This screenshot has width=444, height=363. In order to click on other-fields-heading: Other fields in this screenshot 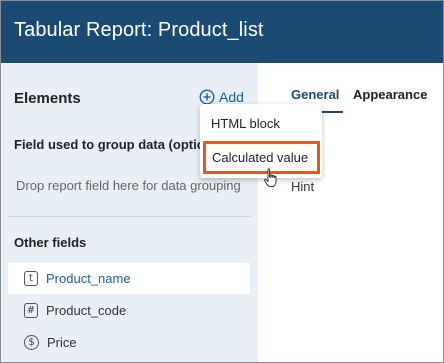, I will do `click(50, 242)`.